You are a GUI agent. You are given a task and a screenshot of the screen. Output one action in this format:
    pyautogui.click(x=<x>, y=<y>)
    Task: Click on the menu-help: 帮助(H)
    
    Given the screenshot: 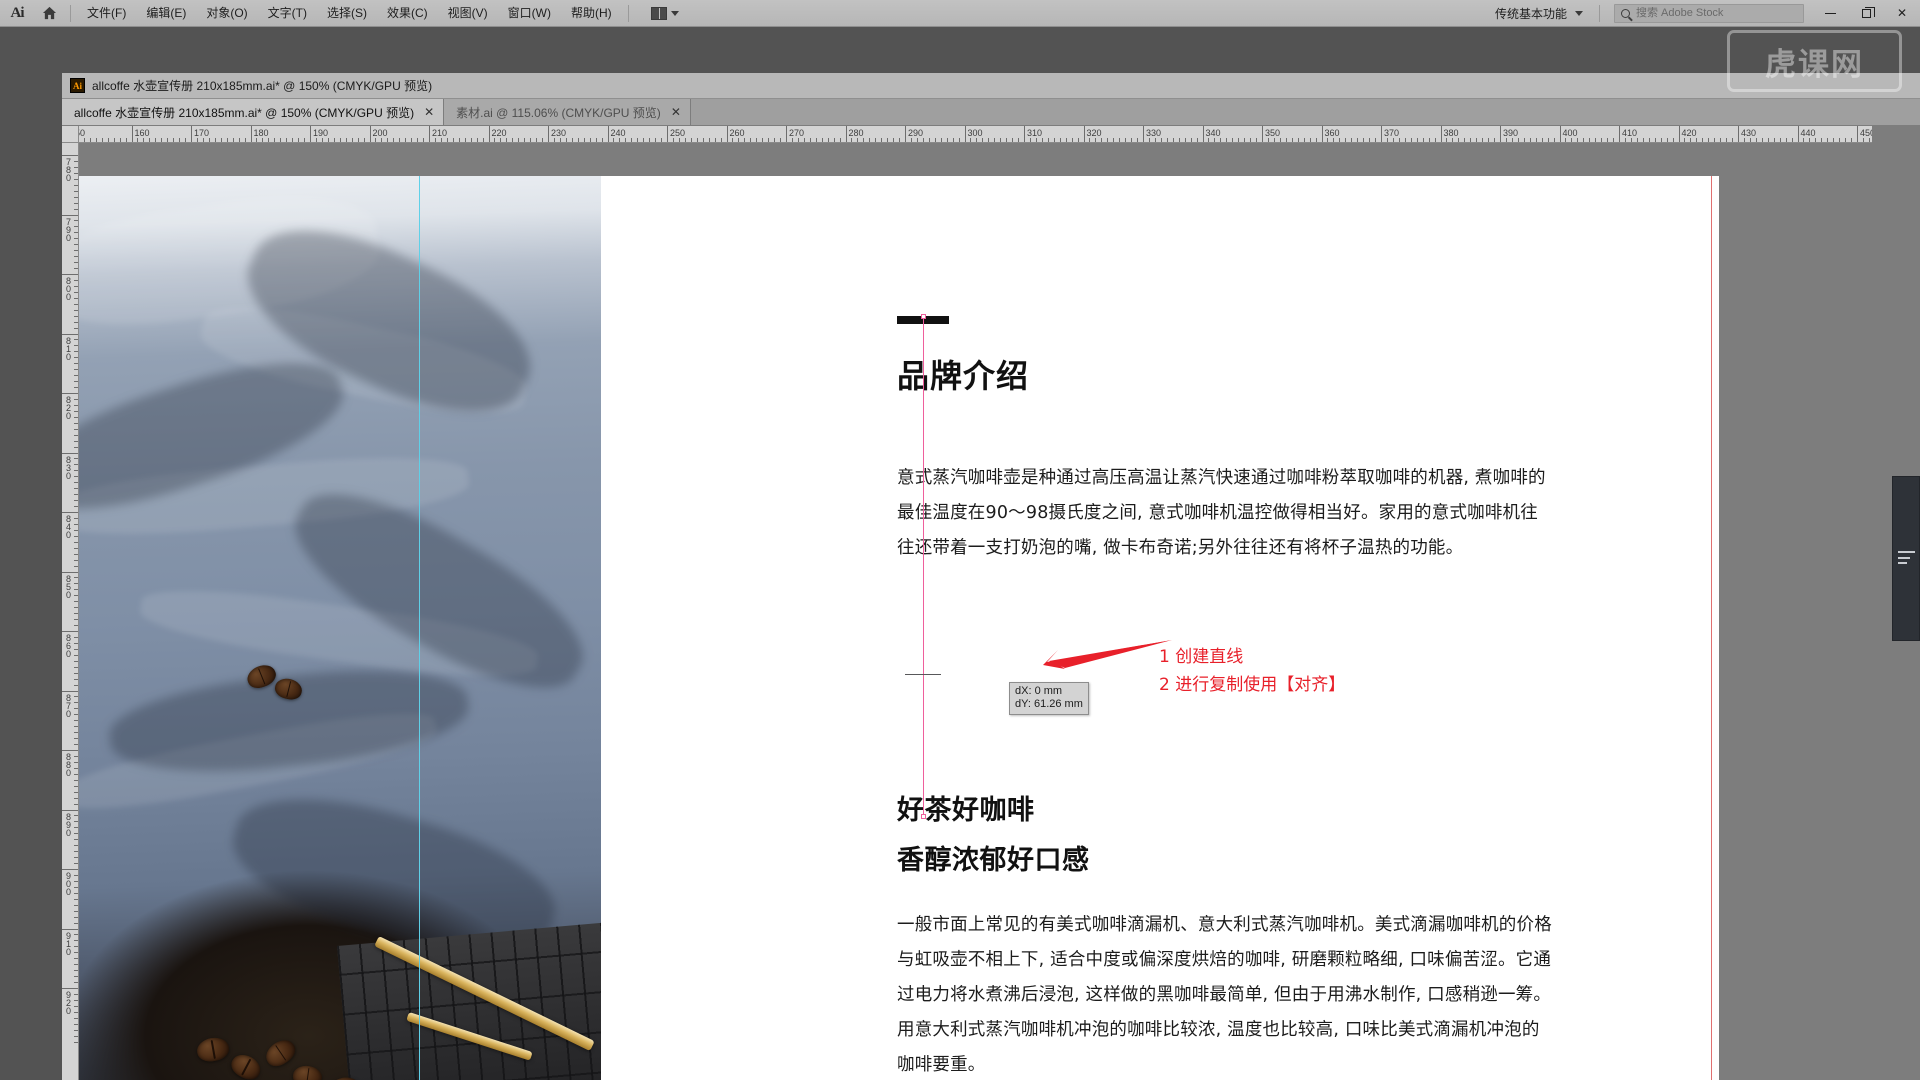 What is the action you would take?
    pyautogui.click(x=591, y=13)
    